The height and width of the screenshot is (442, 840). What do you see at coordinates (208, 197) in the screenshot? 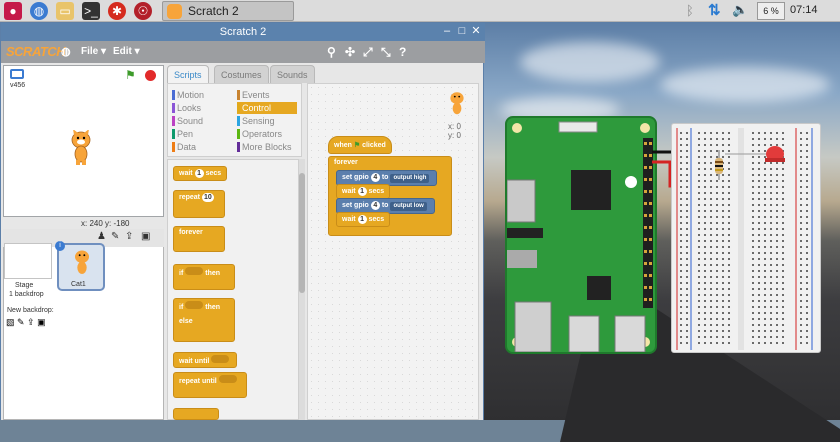
I see `block-number: 10` at bounding box center [208, 197].